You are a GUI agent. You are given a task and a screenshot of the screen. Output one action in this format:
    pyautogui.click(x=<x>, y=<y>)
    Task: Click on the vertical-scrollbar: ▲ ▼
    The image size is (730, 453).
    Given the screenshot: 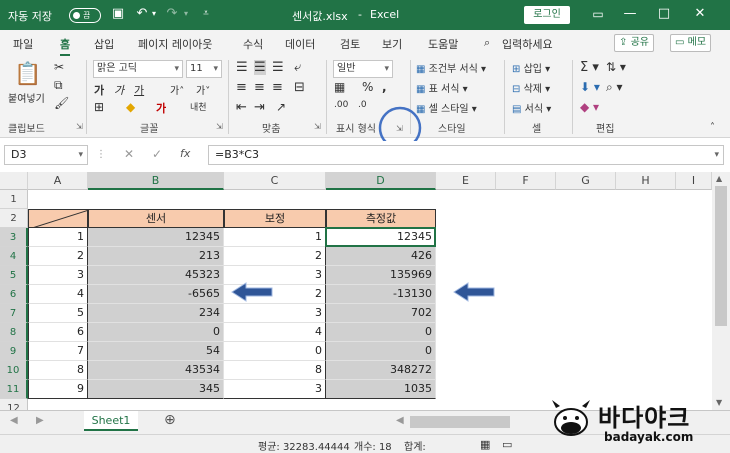 What is the action you would take?
    pyautogui.click(x=721, y=292)
    